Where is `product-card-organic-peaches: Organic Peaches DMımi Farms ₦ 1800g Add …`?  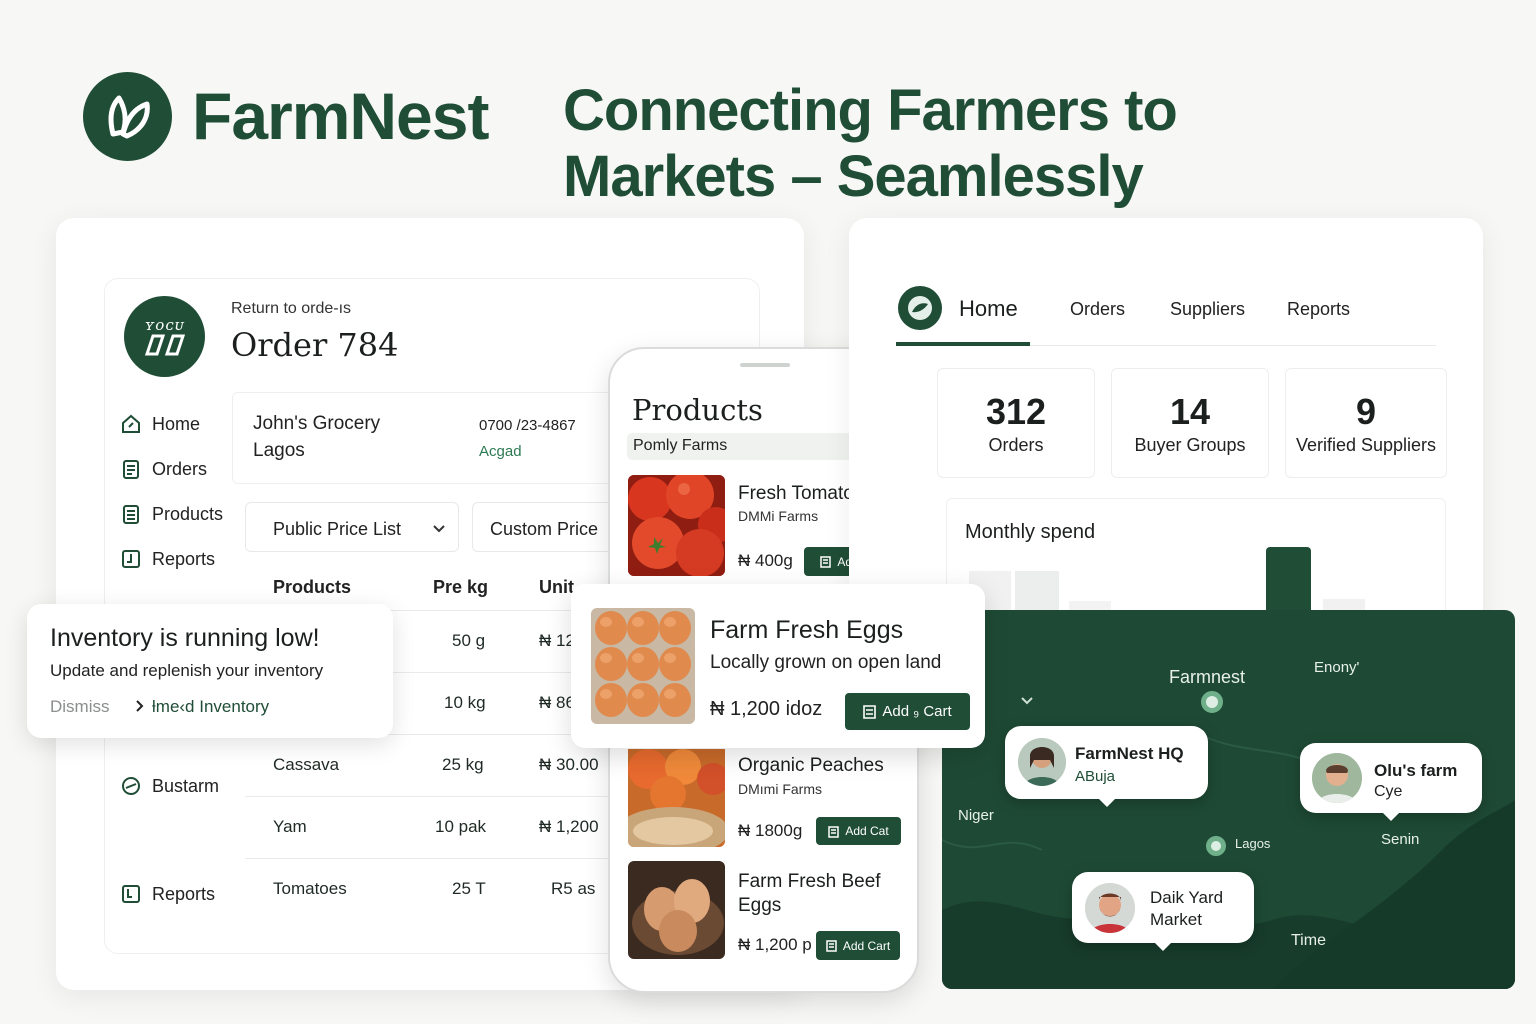
product-card-organic-peaches: Organic Peaches DMımi Farms ₦ 1800g Add … is located at coordinates (767, 799).